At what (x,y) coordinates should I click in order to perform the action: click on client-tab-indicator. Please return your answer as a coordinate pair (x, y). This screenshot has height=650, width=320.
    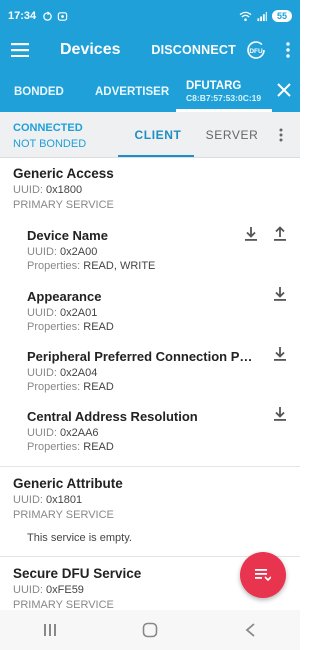
    Looking at the image, I should click on (156, 156).